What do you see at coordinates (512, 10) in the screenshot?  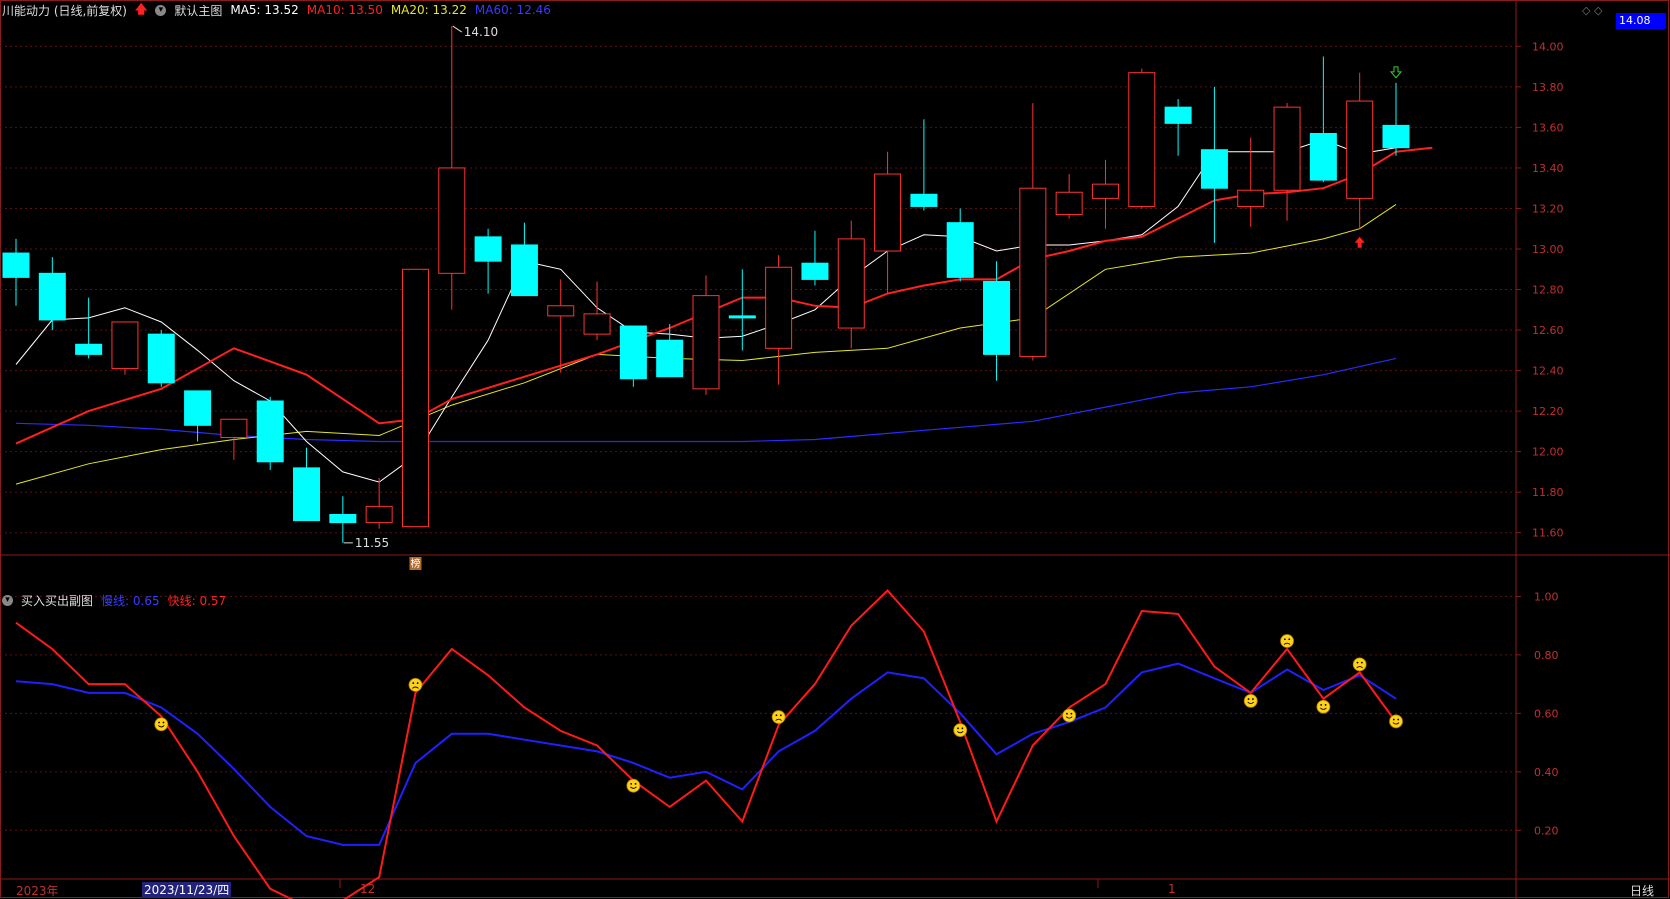 I see `ma60-value: MA60: 12.46` at bounding box center [512, 10].